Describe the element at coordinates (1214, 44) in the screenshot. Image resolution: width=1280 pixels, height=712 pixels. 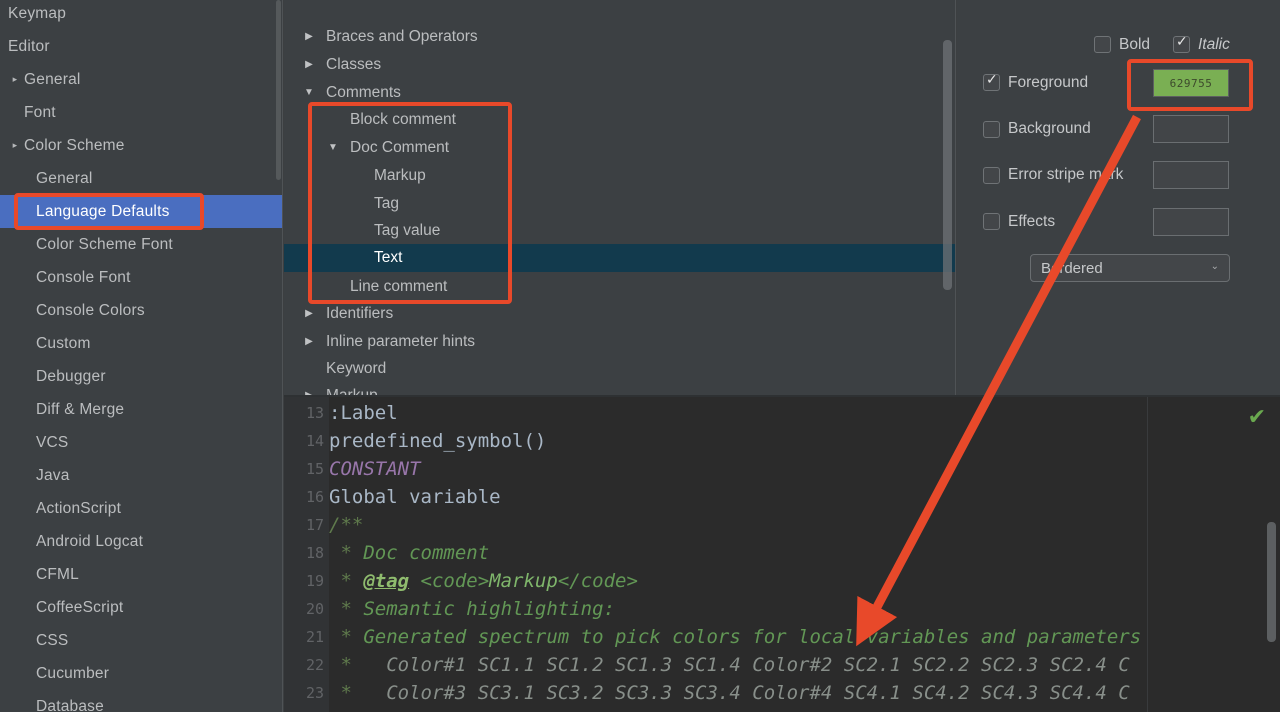
I see `italic-label: Italic` at that location.